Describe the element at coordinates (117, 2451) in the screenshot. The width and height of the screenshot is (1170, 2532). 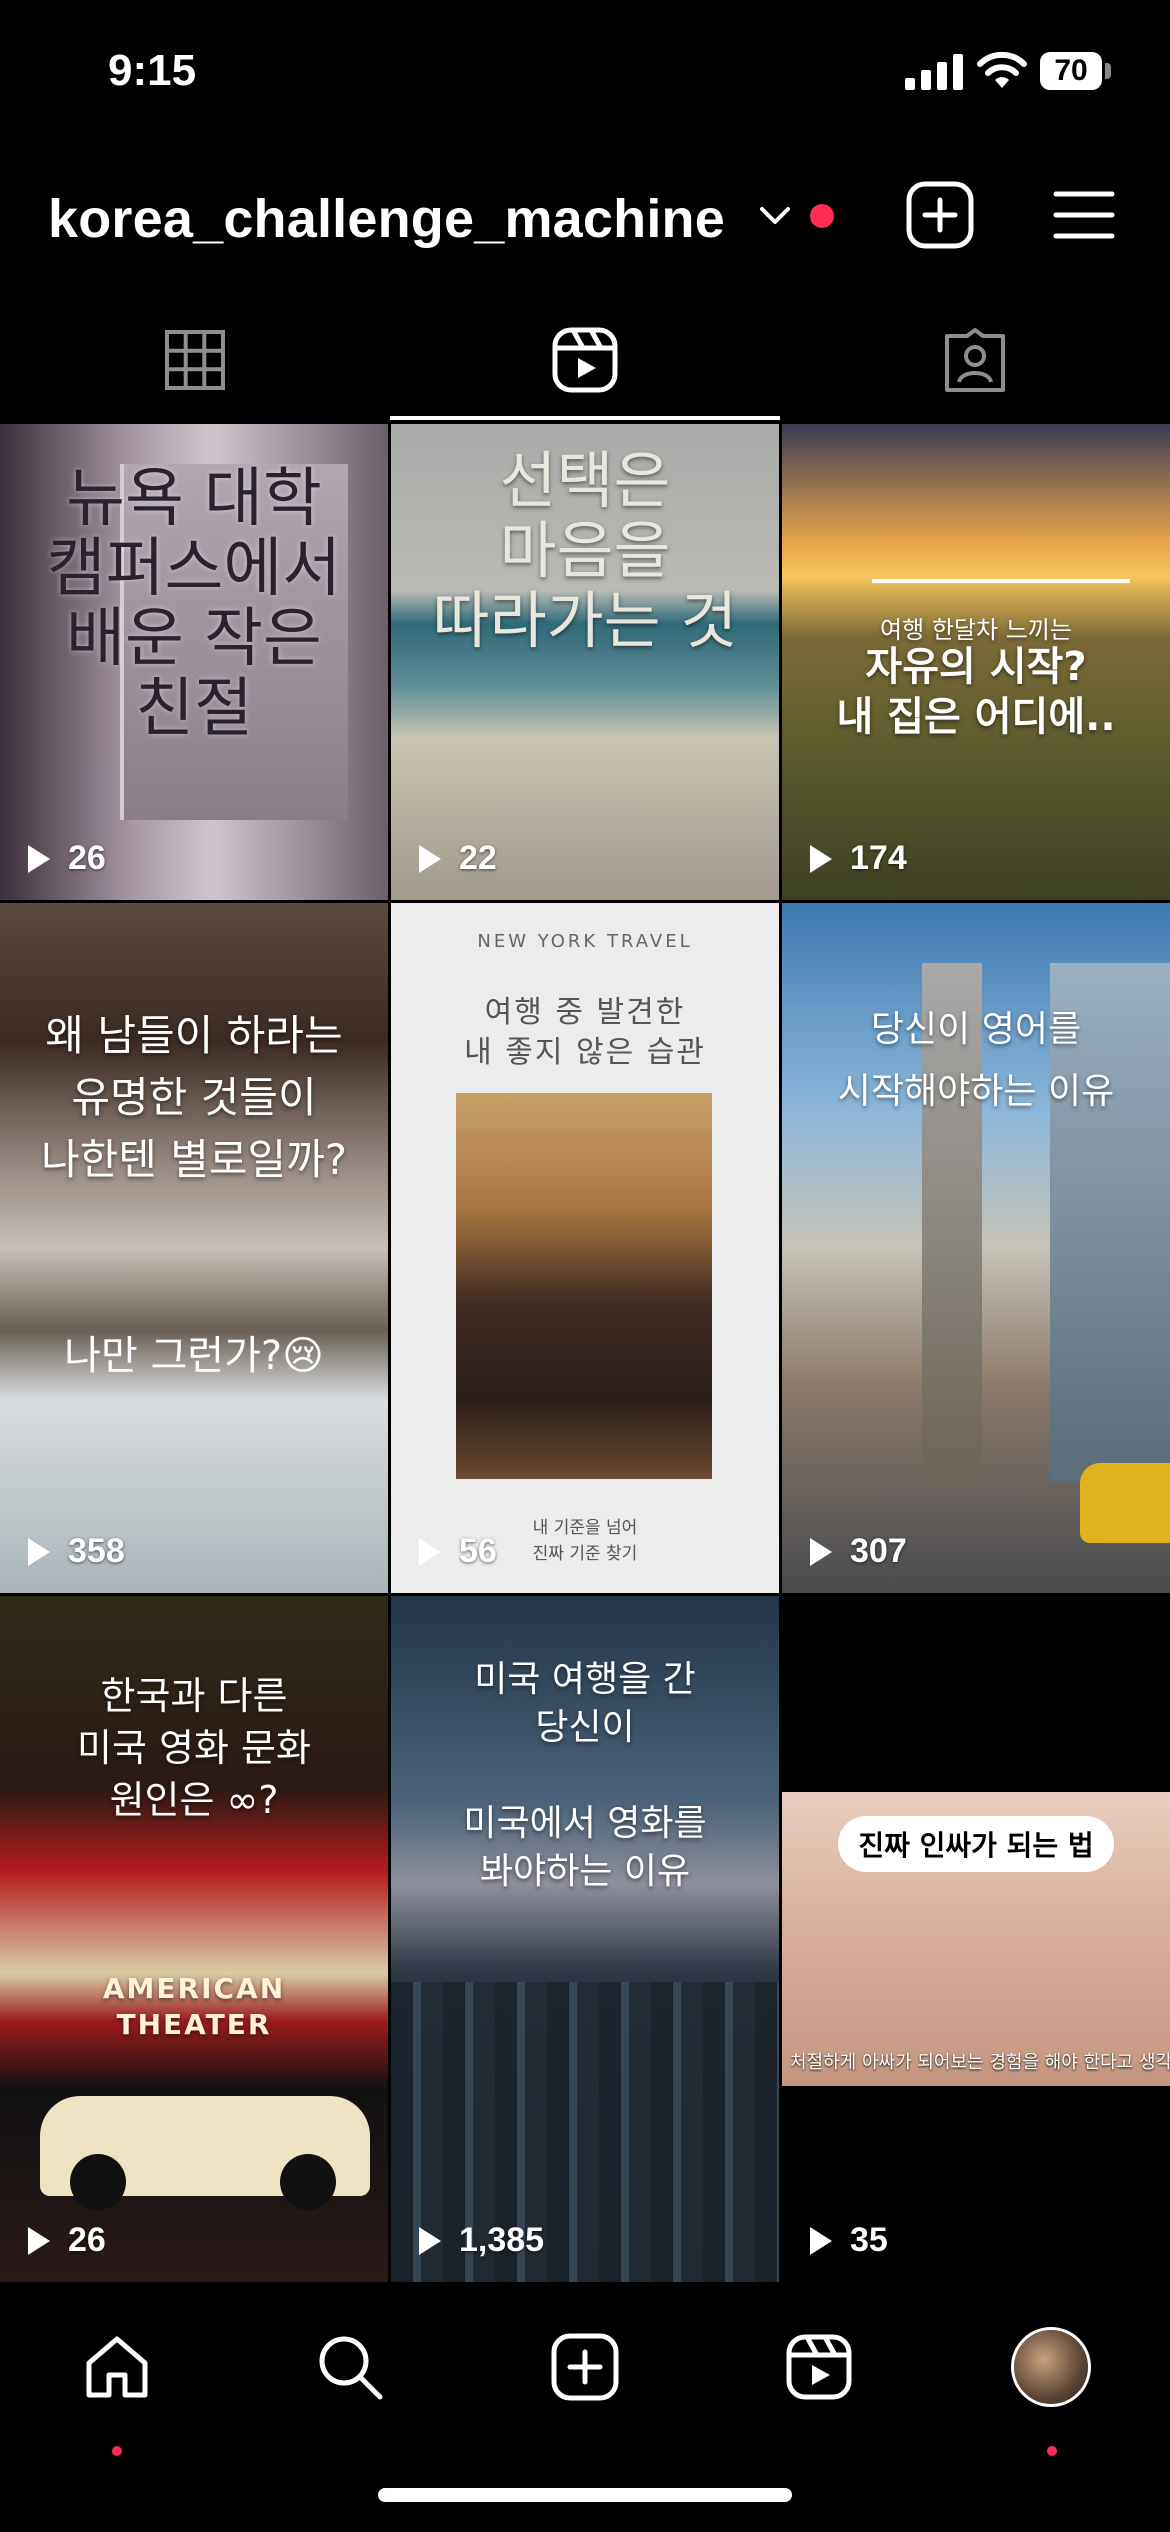
I see `nav-home-dot` at that location.